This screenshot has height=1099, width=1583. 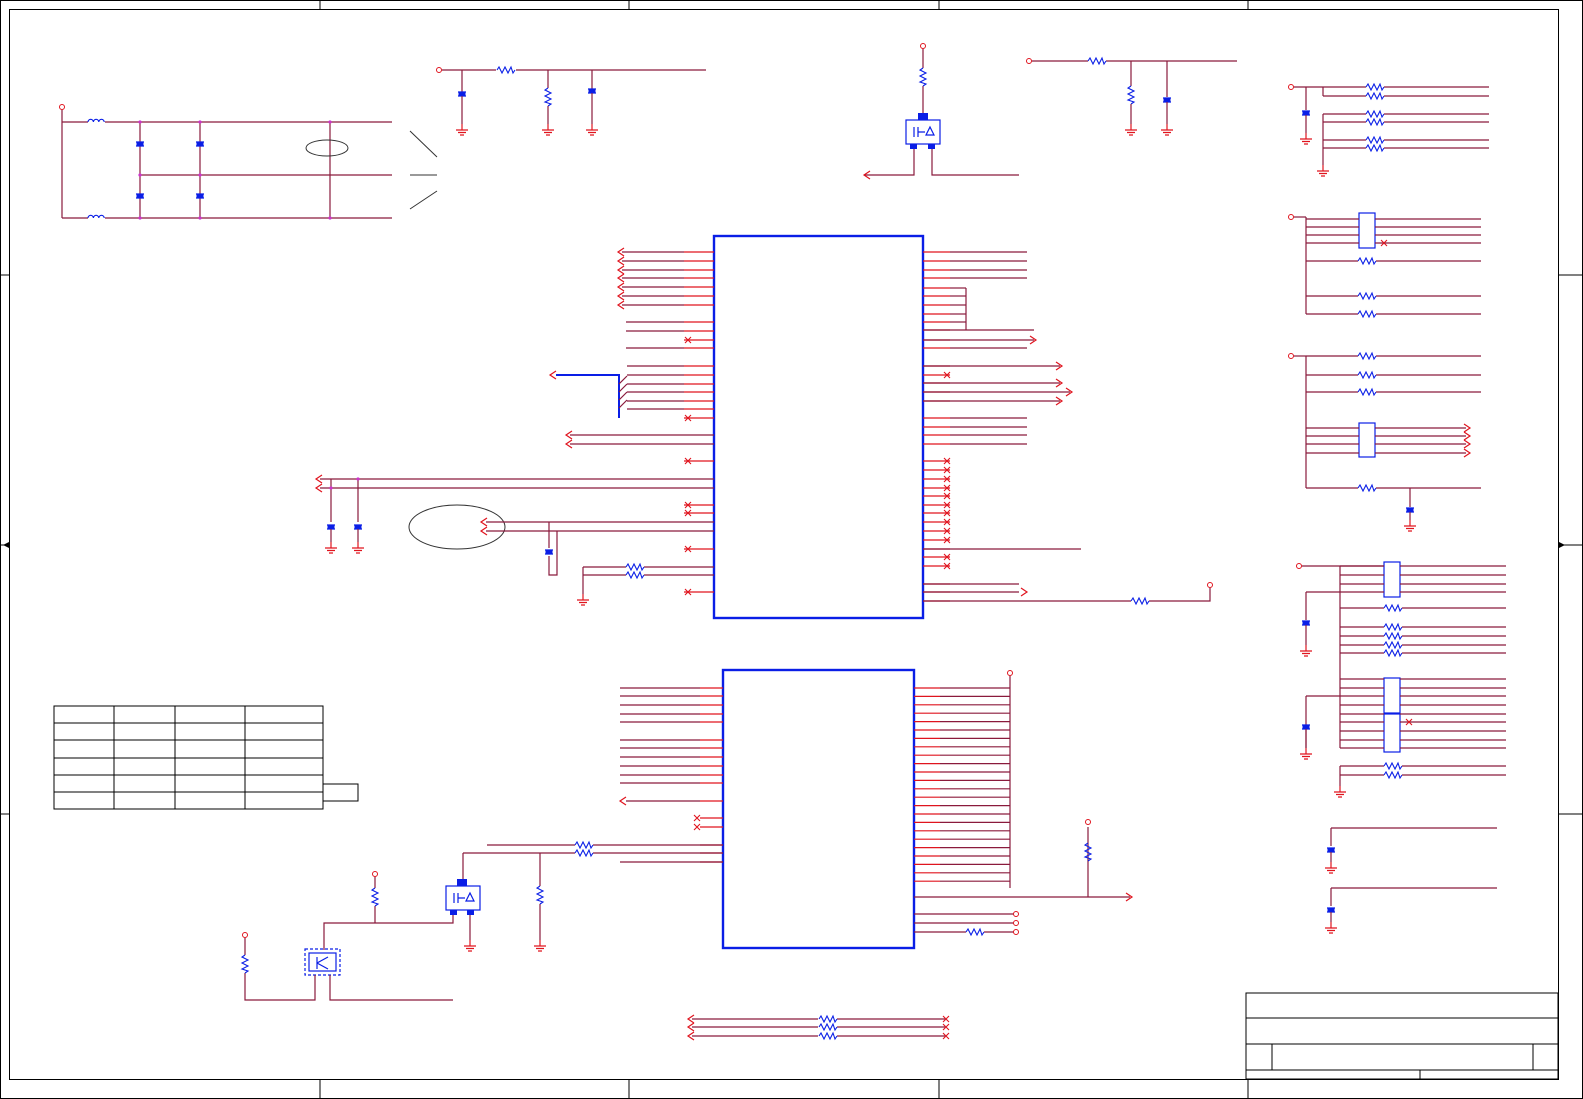 I want to click on ic1-right-nets, so click(x=1068, y=446).